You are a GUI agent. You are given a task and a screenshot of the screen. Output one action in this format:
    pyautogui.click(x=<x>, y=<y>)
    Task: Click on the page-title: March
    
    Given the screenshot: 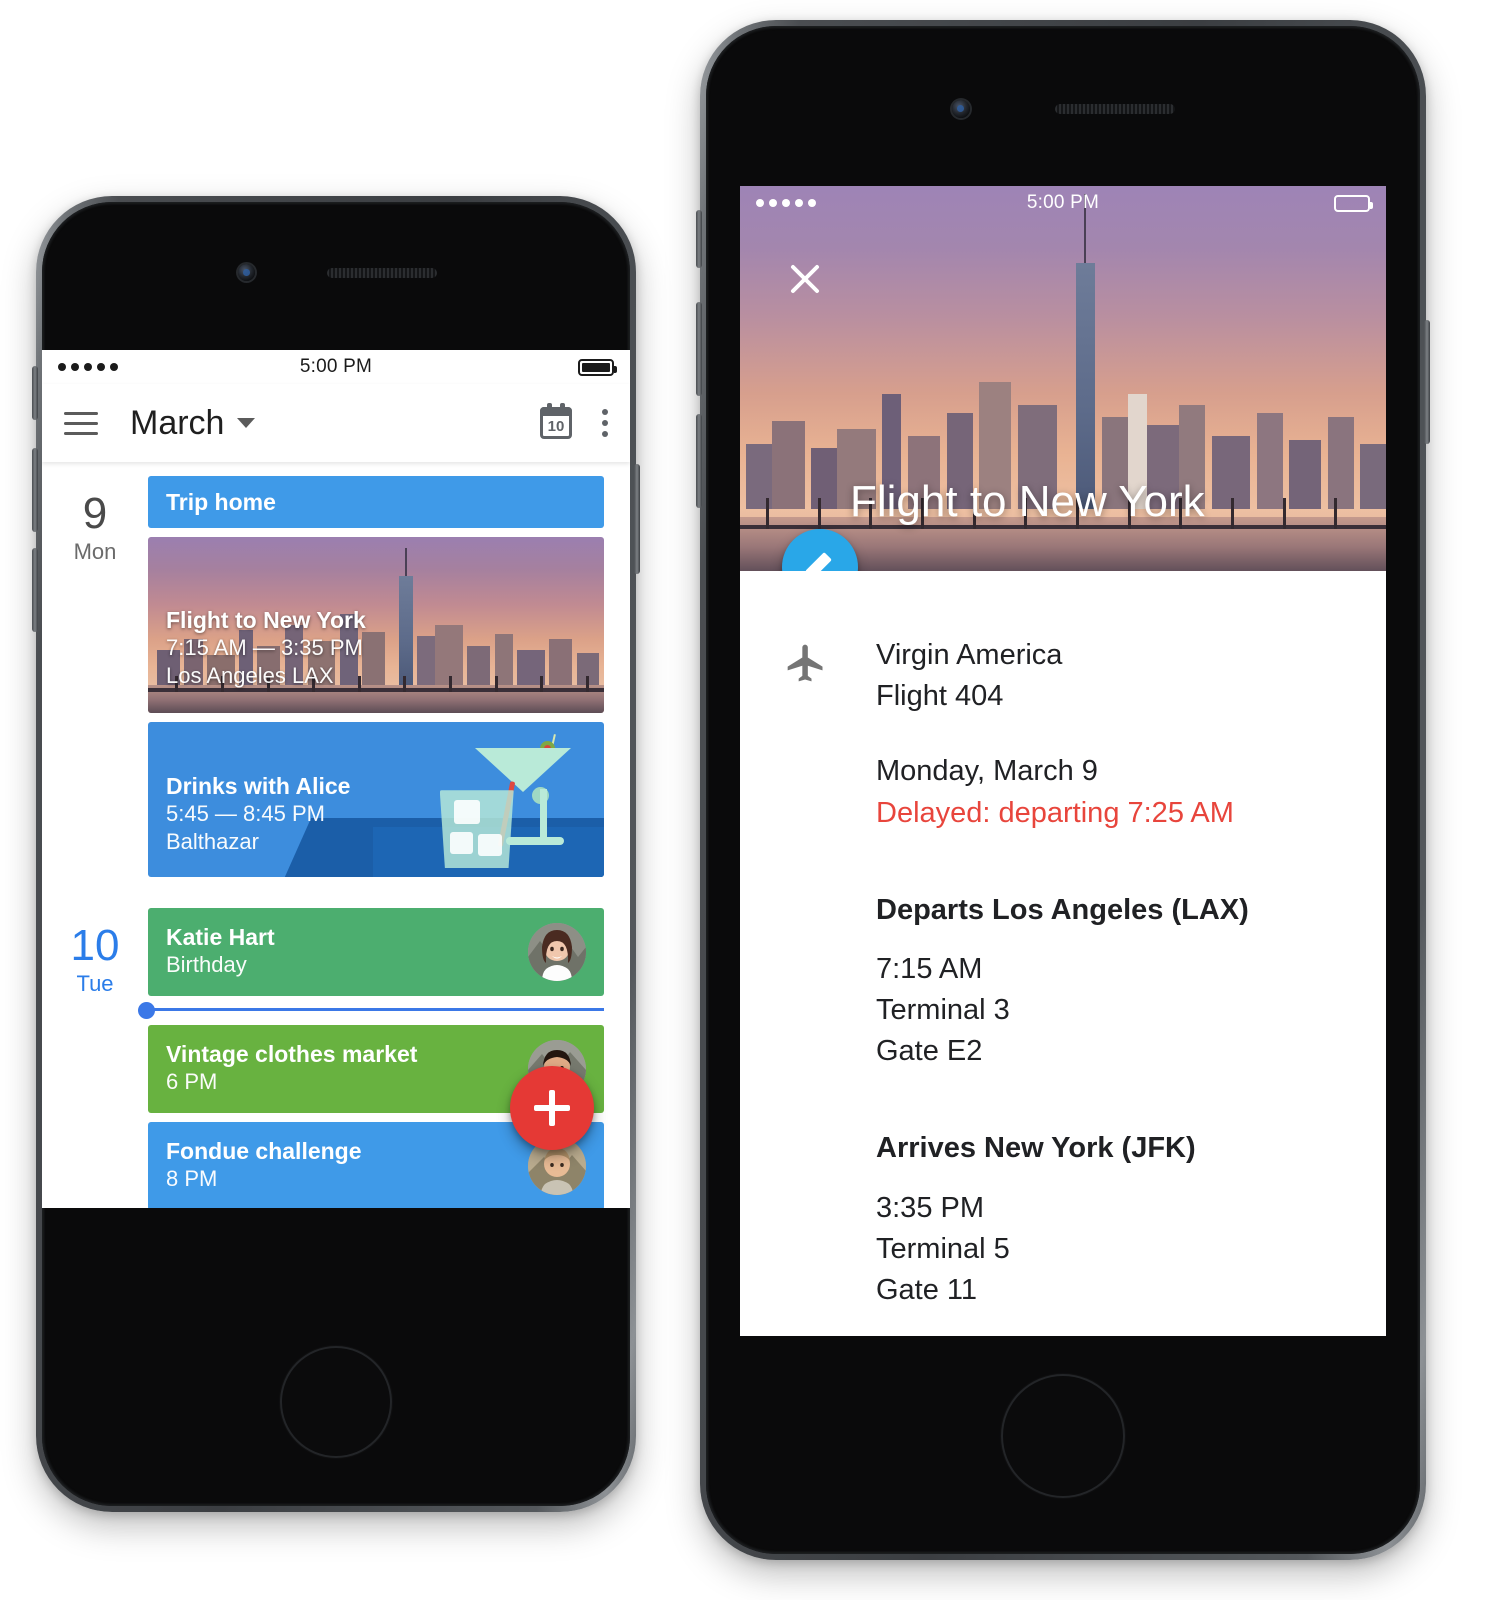 What is the action you would take?
    pyautogui.click(x=177, y=422)
    